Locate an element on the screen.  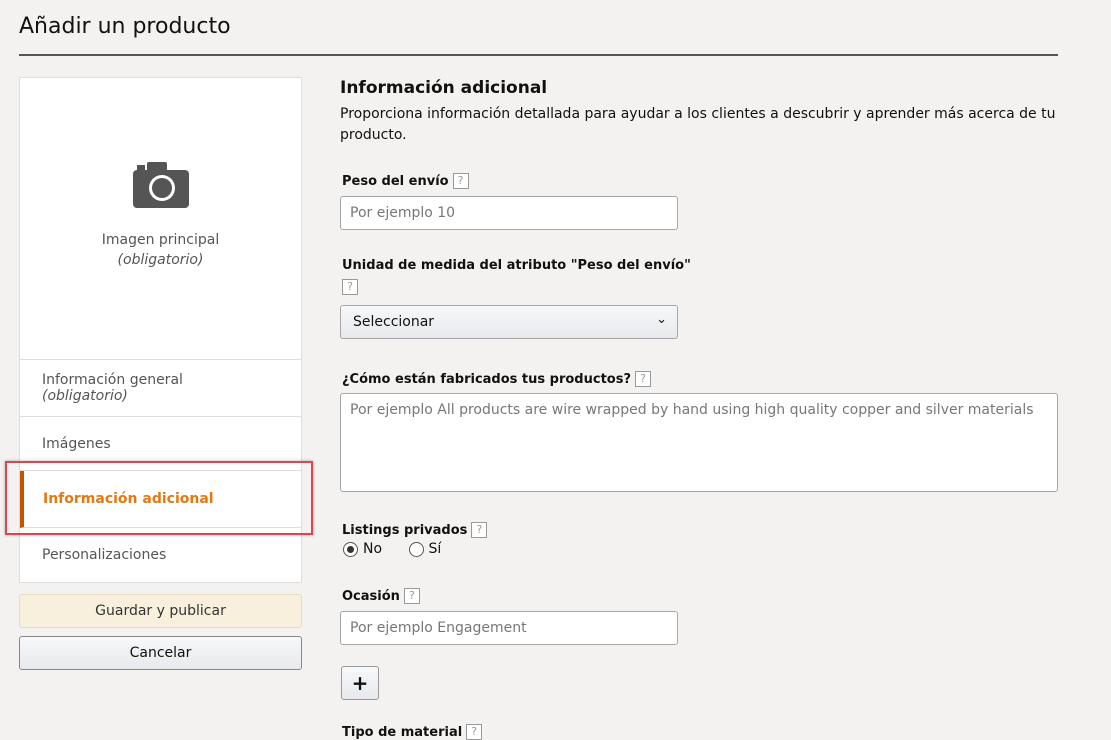
title-divider is located at coordinates (538, 55).